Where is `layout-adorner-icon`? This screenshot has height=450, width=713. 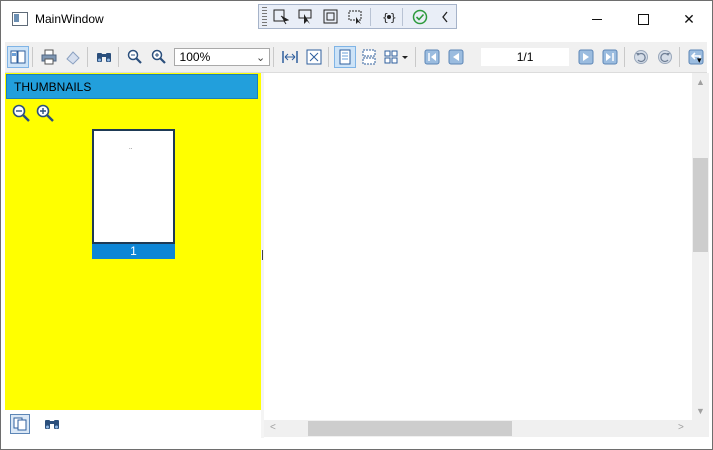 layout-adorner-icon is located at coordinates (330, 16).